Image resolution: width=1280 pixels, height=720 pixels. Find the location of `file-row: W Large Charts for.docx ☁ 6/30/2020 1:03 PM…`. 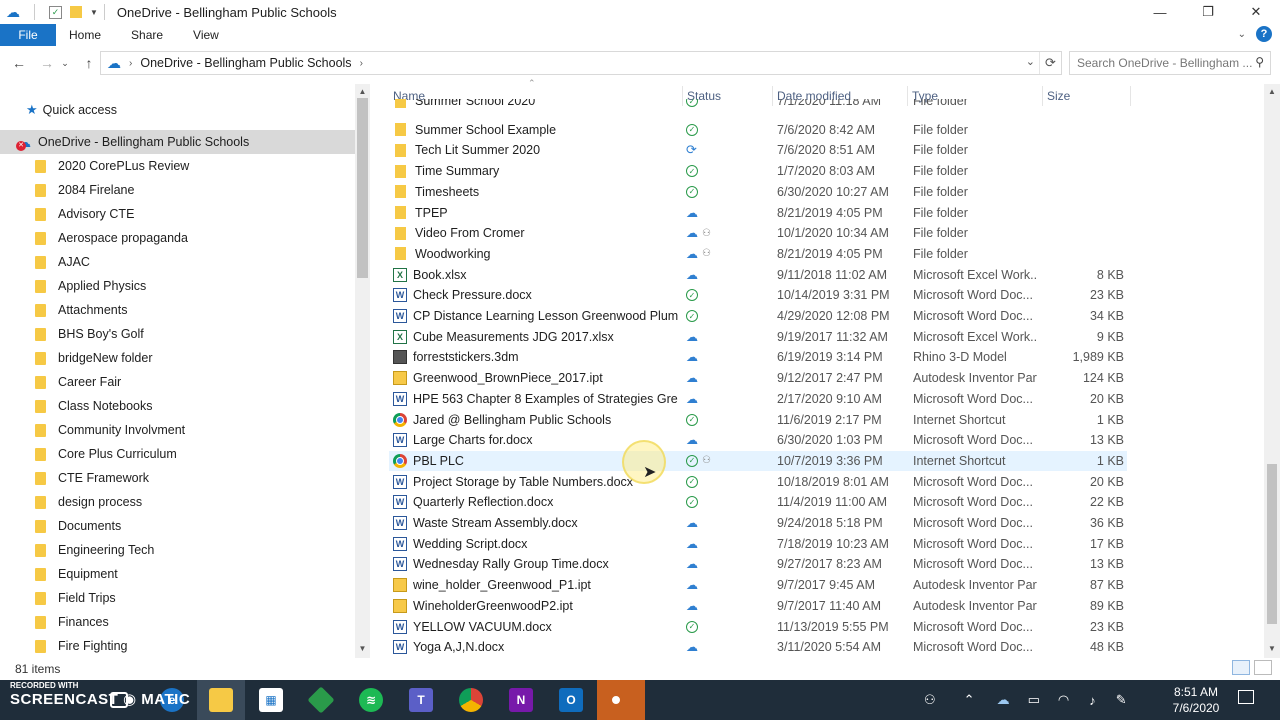

file-row: W Large Charts for.docx ☁ 6/30/2020 1:03 PM… is located at coordinates (758, 440).